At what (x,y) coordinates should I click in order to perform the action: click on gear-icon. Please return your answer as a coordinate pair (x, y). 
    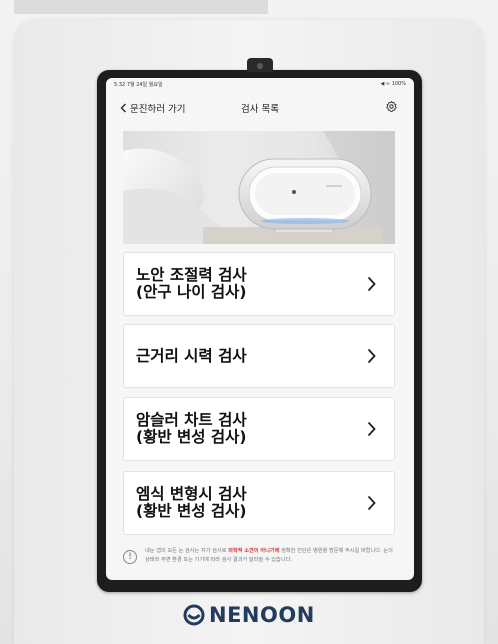
    Looking at the image, I should click on (391, 106).